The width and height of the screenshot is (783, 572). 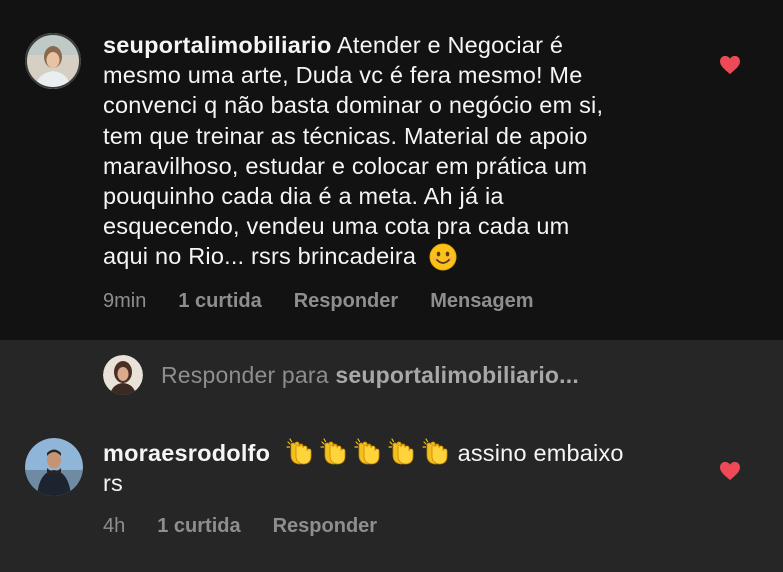 I want to click on comment-line: pouquinho cada dia é a meta. Ah já ia, so click(x=303, y=196).